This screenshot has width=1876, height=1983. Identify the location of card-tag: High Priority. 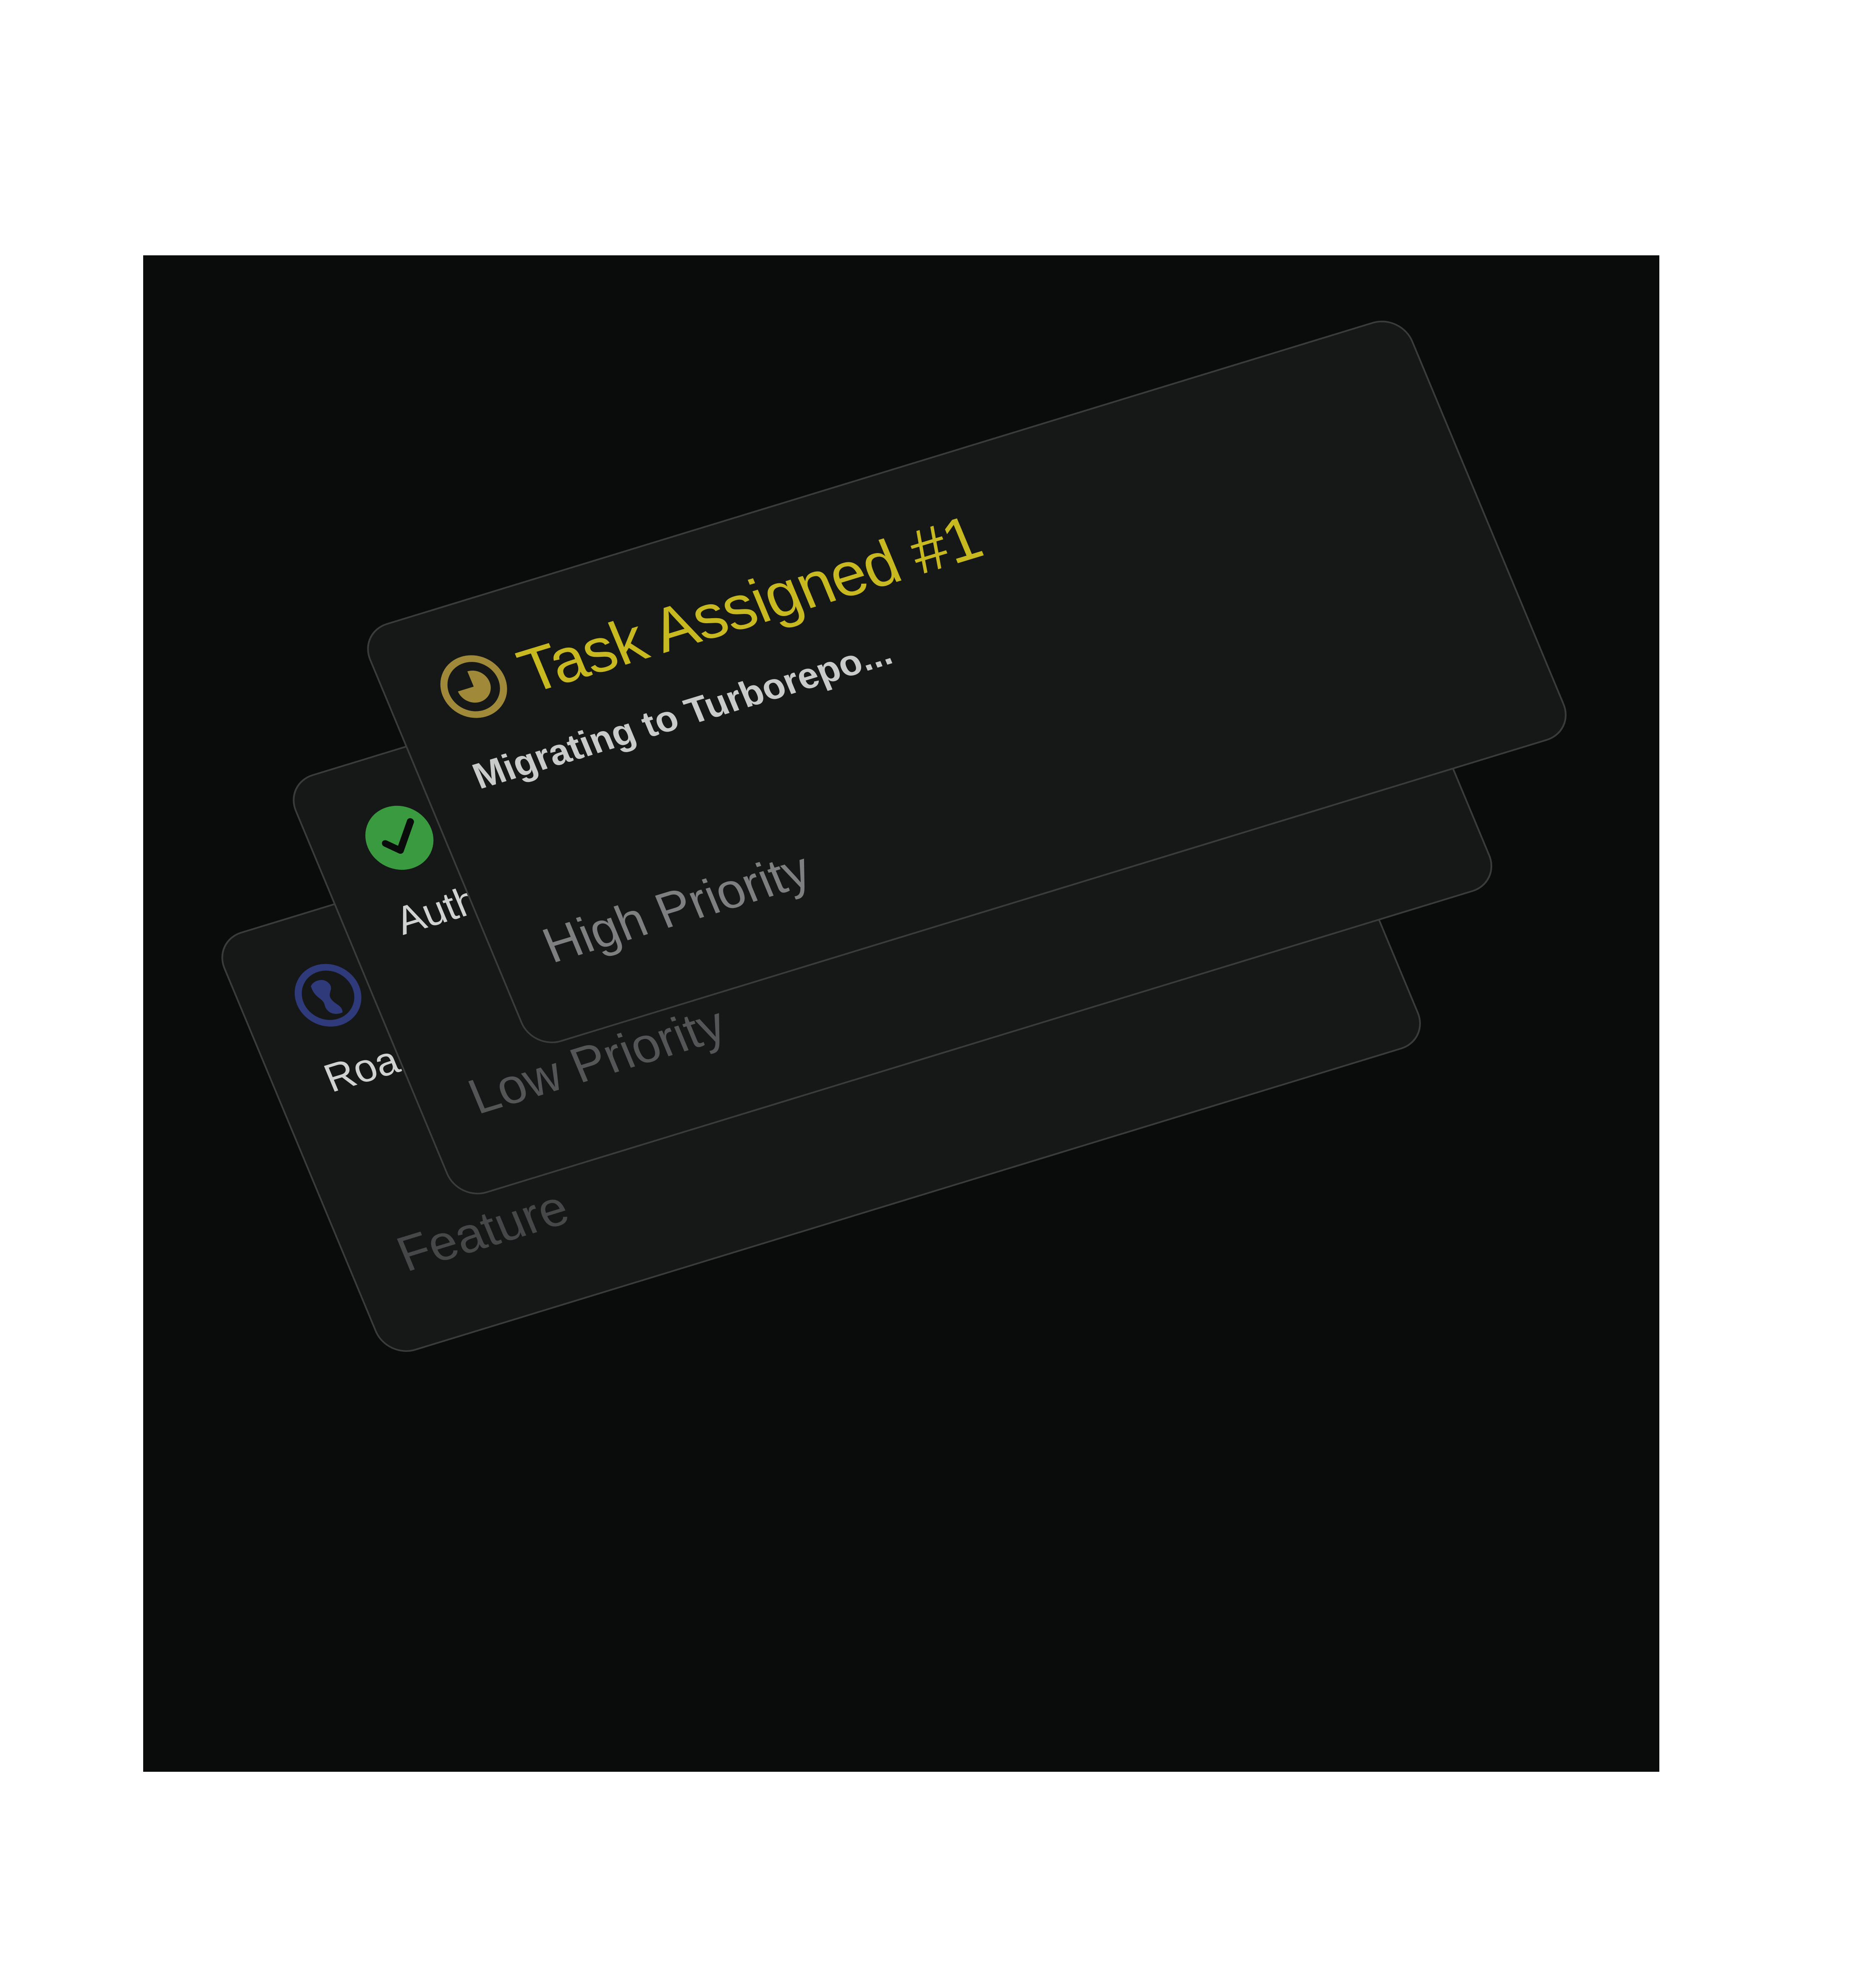
(677, 907).